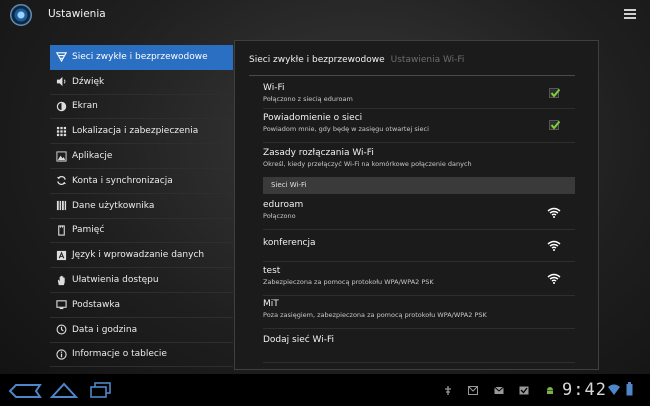 The width and height of the screenshot is (650, 406). What do you see at coordinates (274, 88) in the screenshot?
I see `setting-title: Wi-Fi` at bounding box center [274, 88].